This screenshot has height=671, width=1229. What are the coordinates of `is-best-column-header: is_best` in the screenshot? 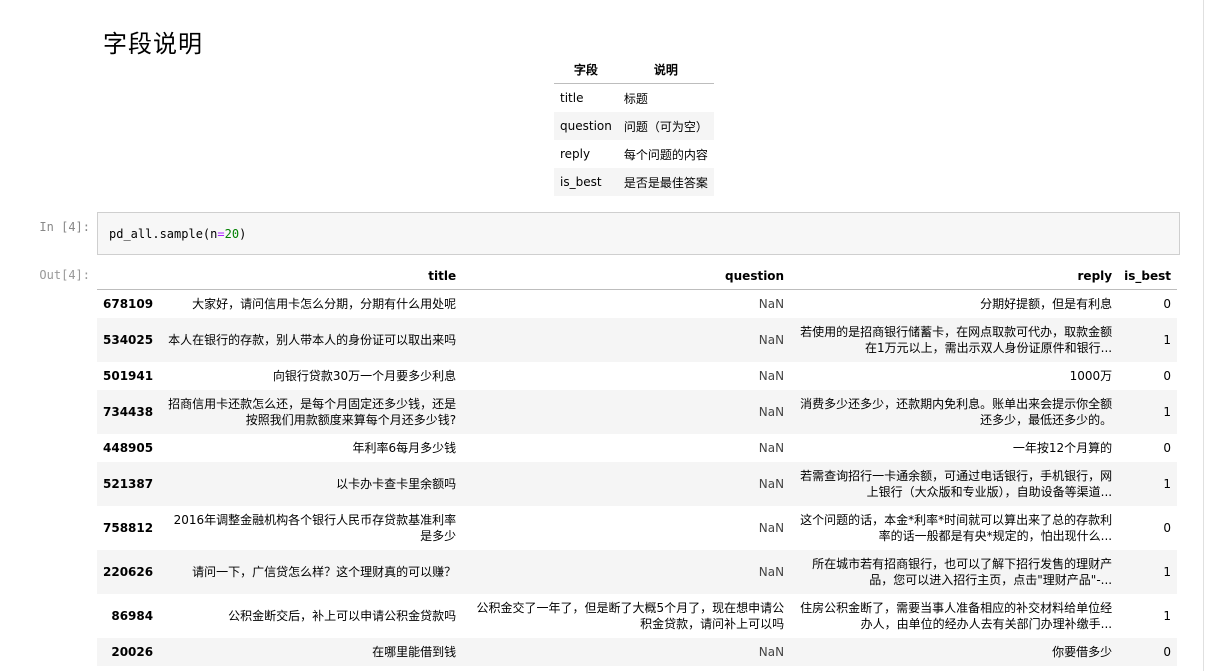 It's located at (1147, 276).